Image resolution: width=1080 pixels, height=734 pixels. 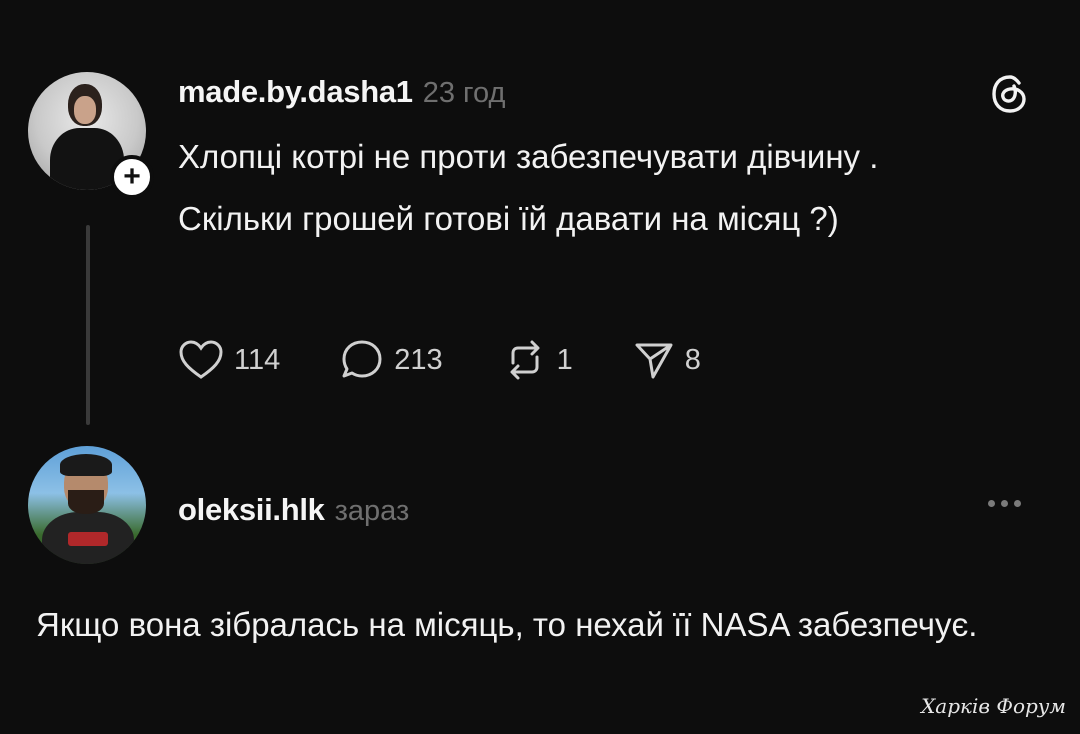 I want to click on reply-header: oleksii.hlk зараз, so click(x=293, y=510).